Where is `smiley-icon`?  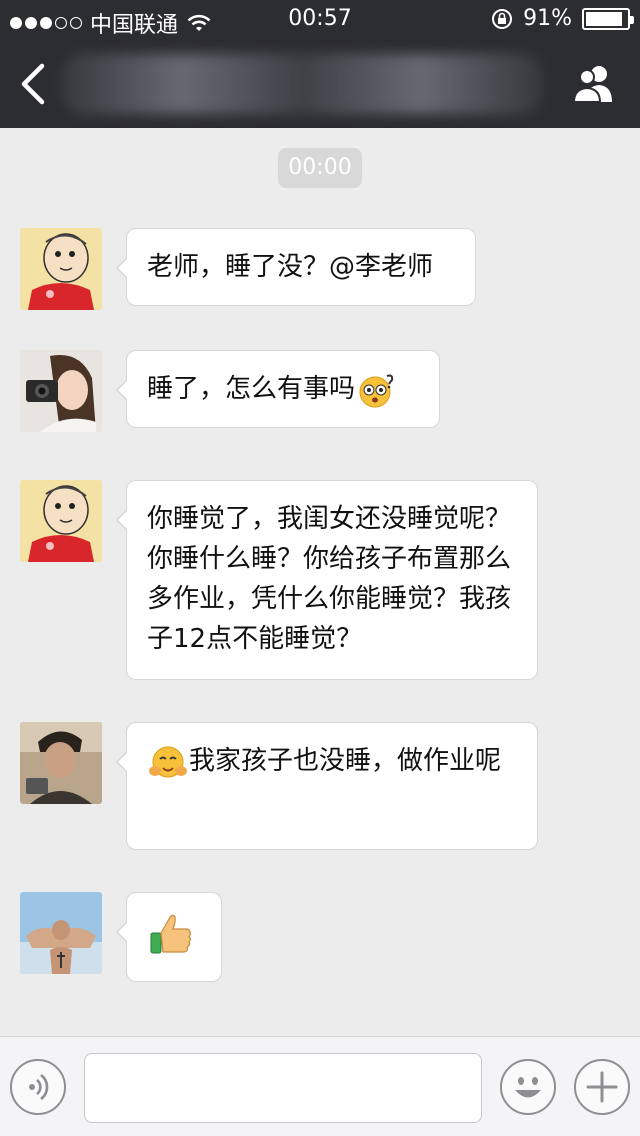
smiley-icon is located at coordinates (528, 1087).